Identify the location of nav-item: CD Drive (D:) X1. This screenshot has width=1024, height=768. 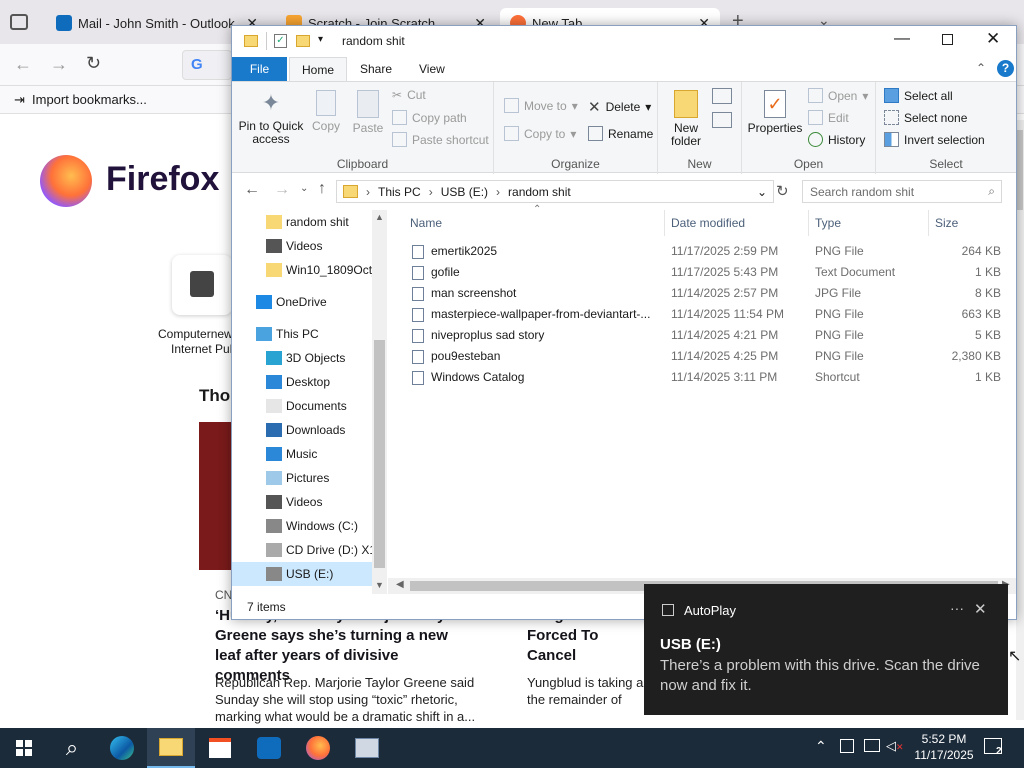
(309, 550).